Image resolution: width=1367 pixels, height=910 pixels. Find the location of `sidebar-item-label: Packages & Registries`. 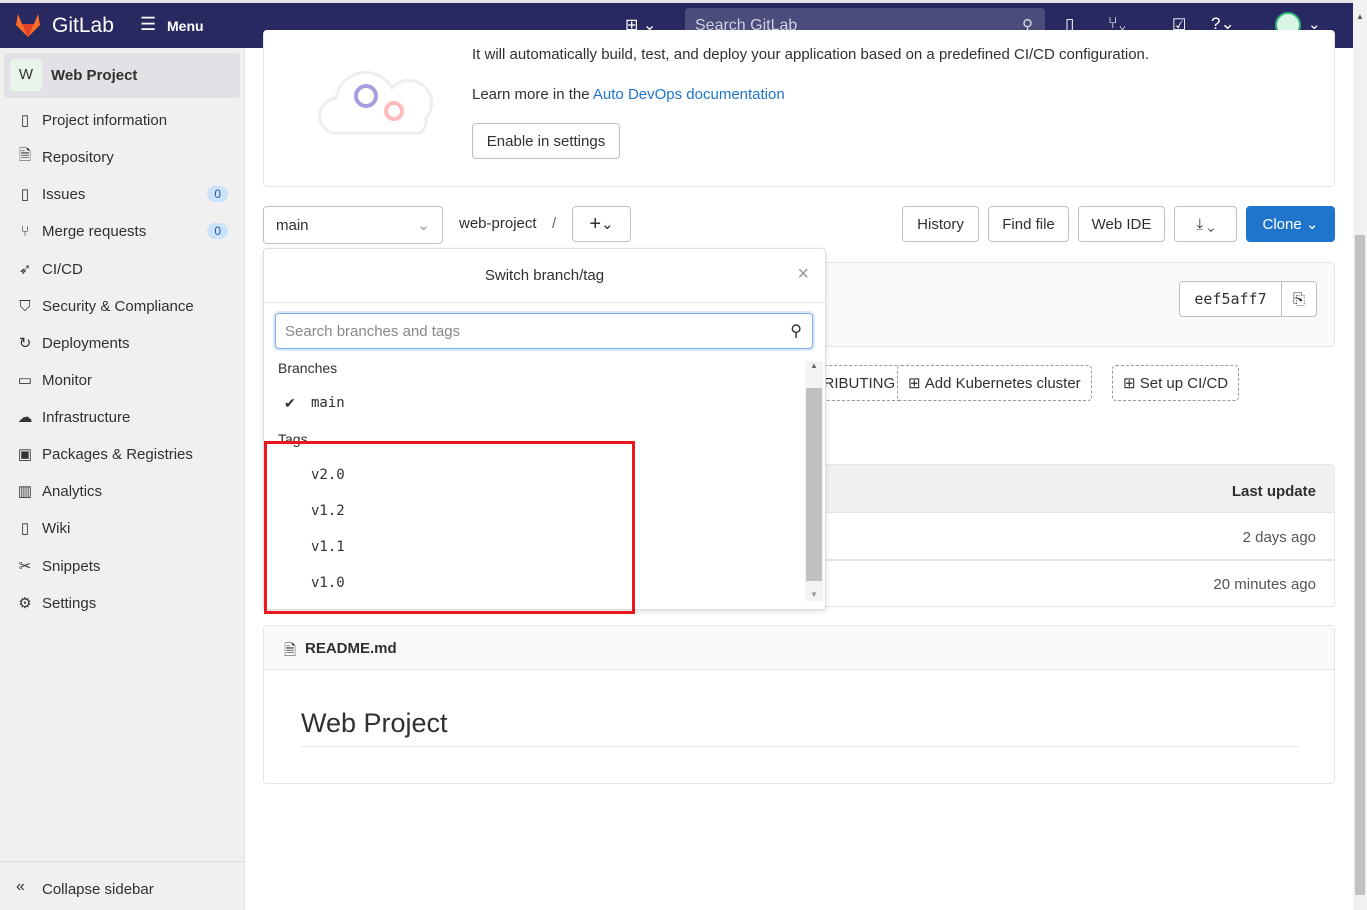

sidebar-item-label: Packages & Registries is located at coordinates (117, 454).